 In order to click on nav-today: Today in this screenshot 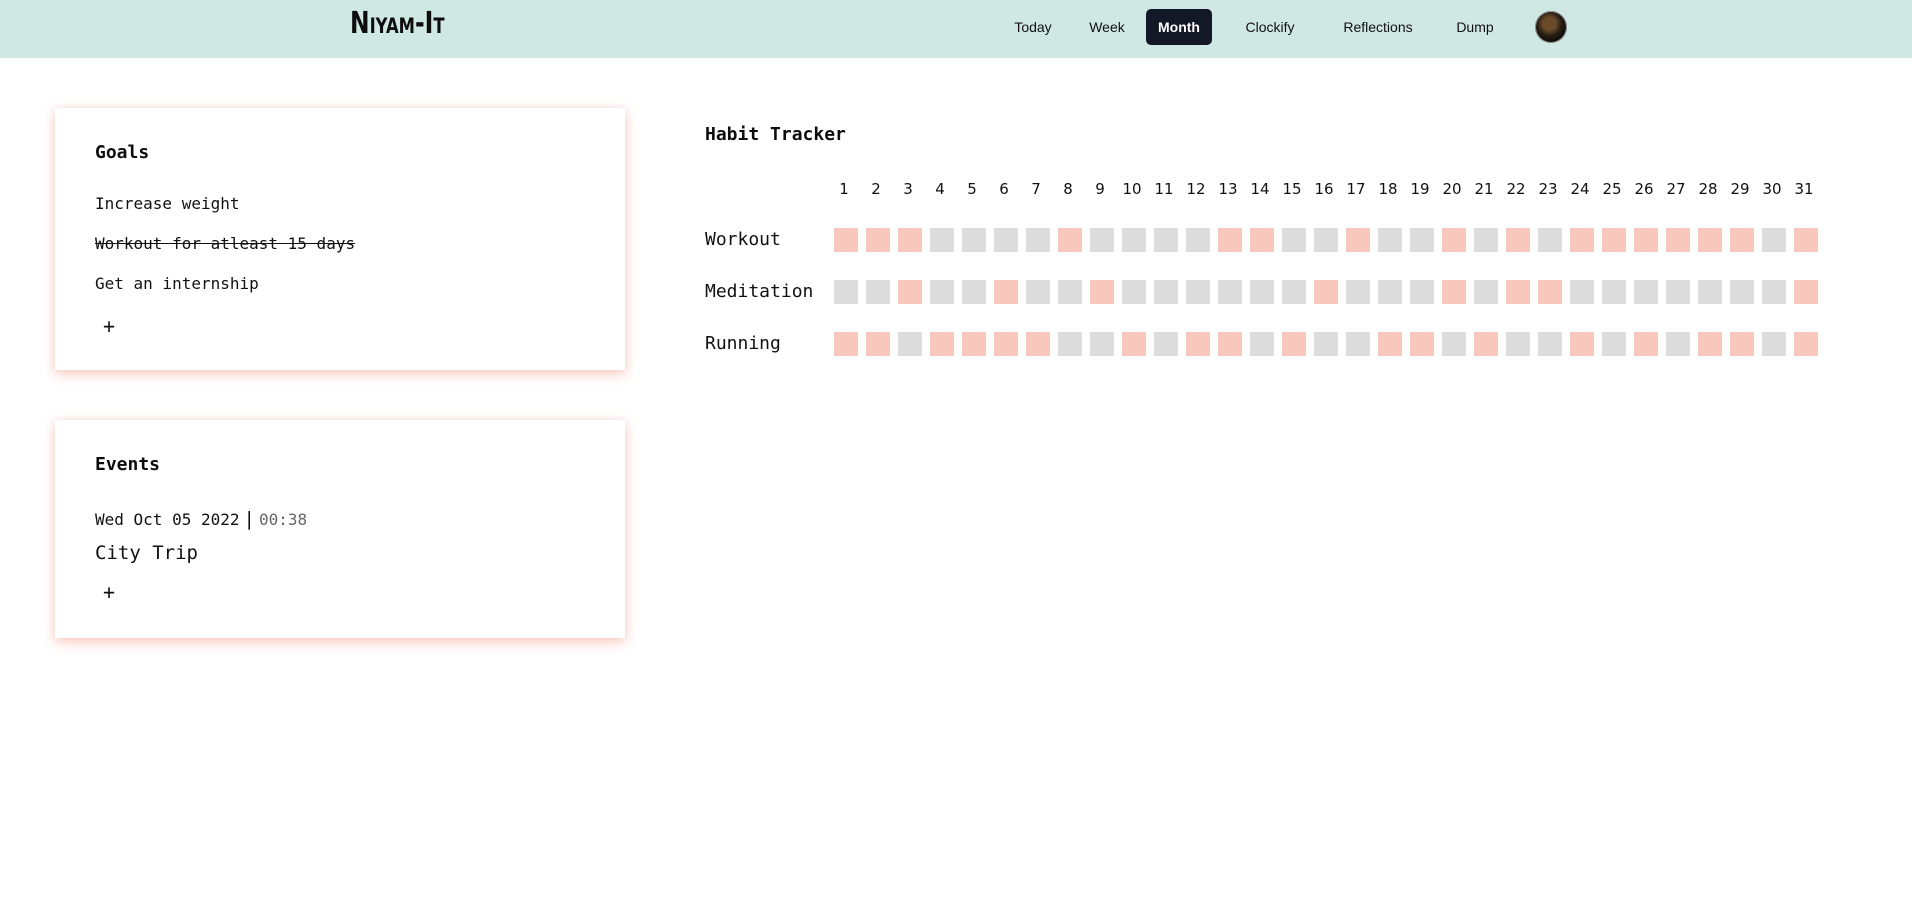, I will do `click(1033, 27)`.